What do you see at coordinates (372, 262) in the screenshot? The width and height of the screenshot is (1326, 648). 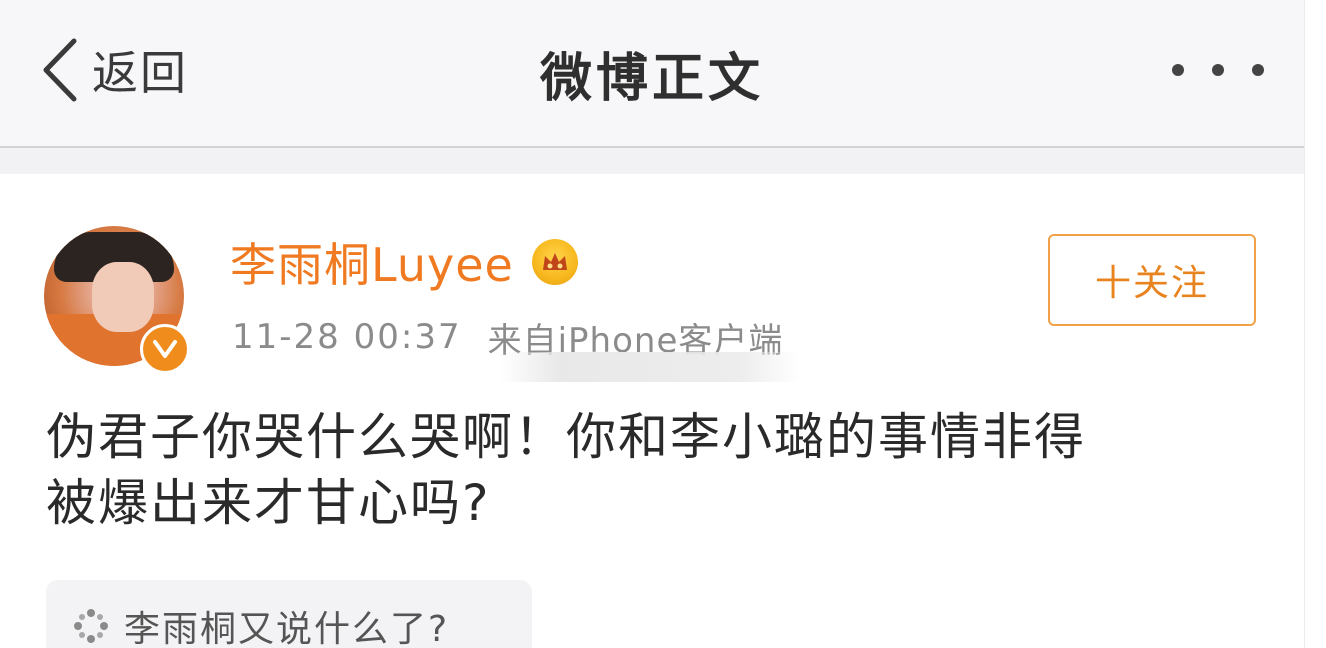 I see `author-name: 李雨桐Luyee` at bounding box center [372, 262].